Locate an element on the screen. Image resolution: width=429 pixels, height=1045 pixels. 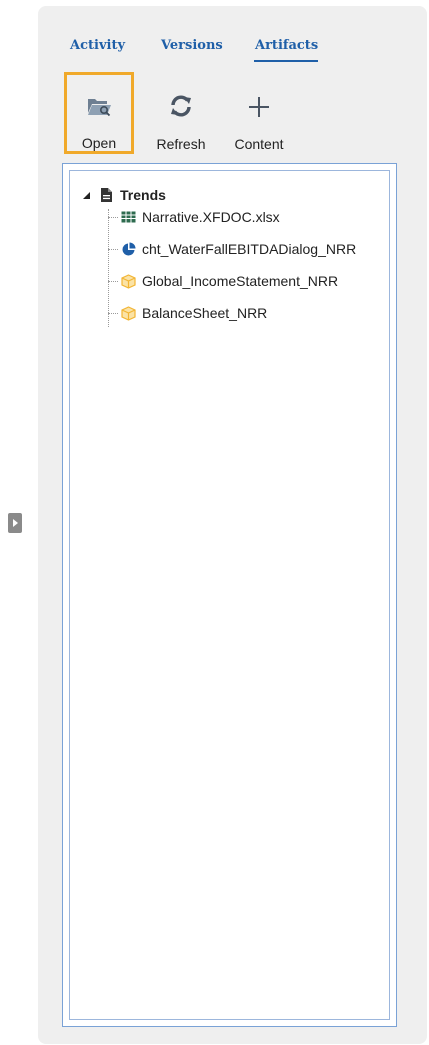
refresh-icon is located at coordinates (181, 99).